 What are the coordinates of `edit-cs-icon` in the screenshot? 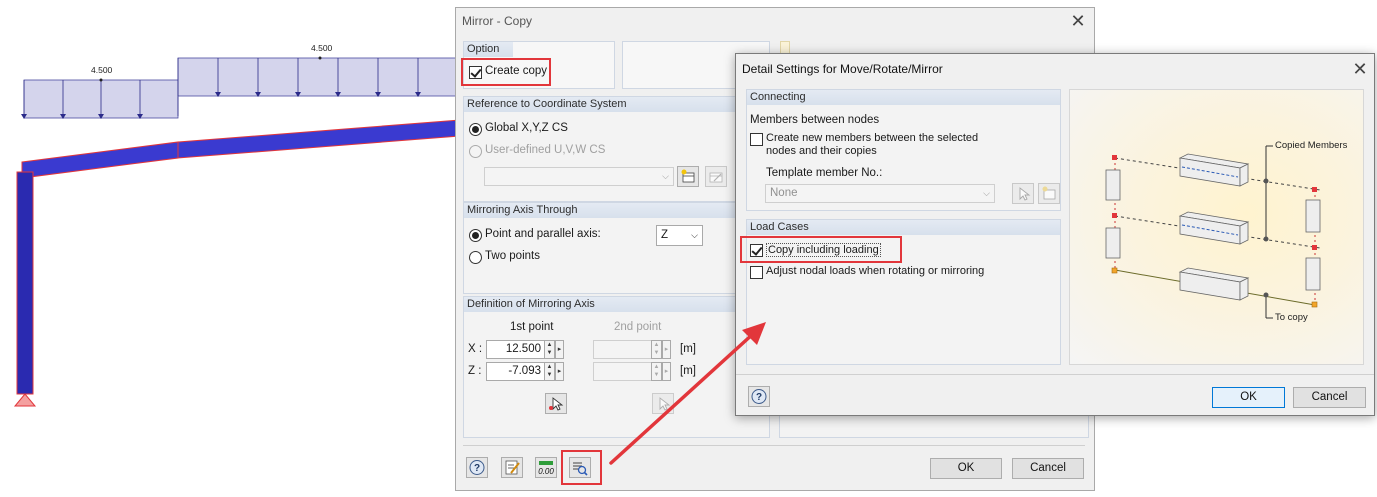 It's located at (716, 177).